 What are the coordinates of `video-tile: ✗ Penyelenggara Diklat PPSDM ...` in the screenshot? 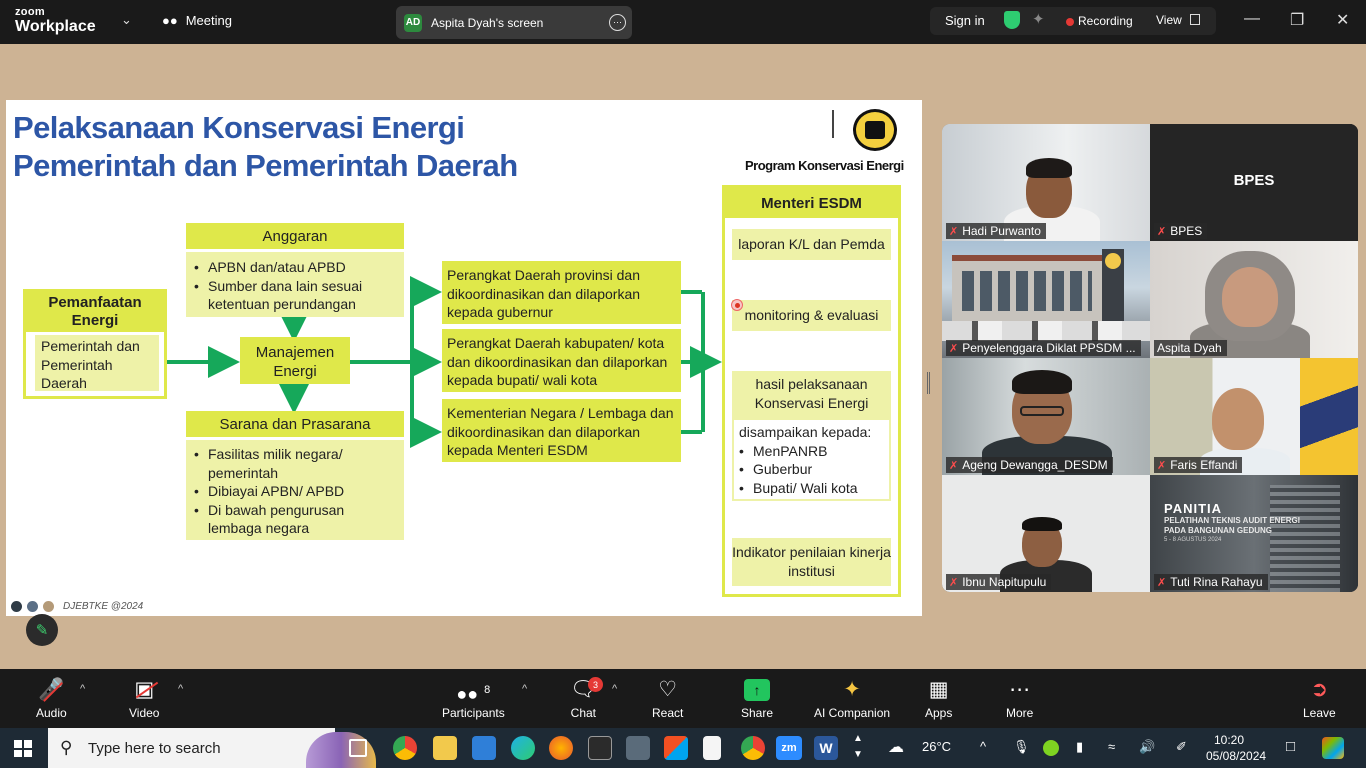 It's located at (1046, 299).